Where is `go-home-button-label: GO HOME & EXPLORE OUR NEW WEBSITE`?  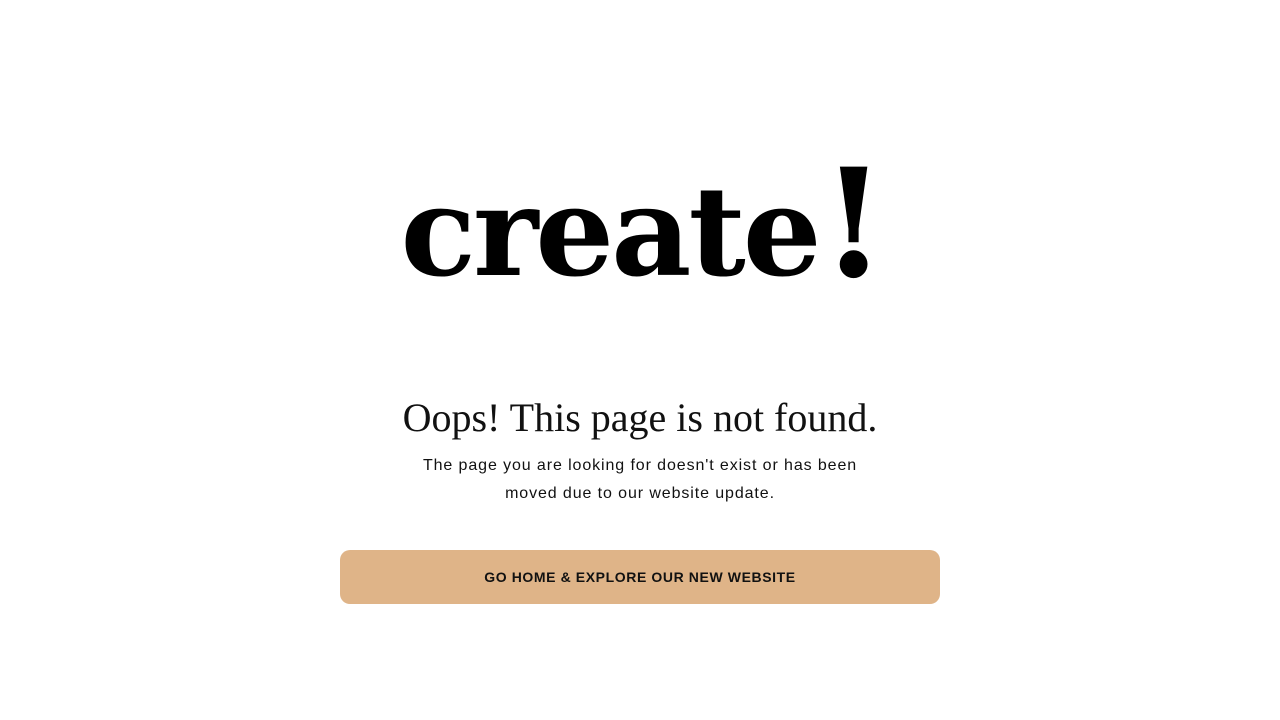 go-home-button-label: GO HOME & EXPLORE OUR NEW WEBSITE is located at coordinates (640, 577).